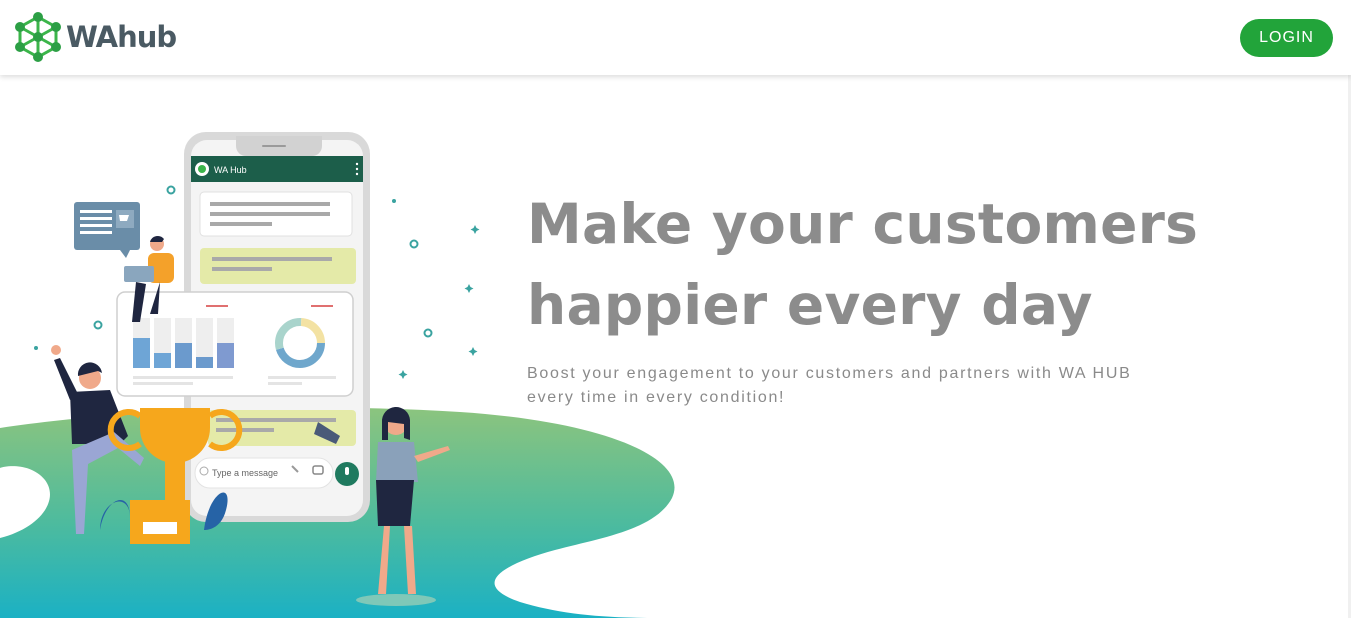 The image size is (1351, 618). I want to click on cart-bubble, so click(107, 230).